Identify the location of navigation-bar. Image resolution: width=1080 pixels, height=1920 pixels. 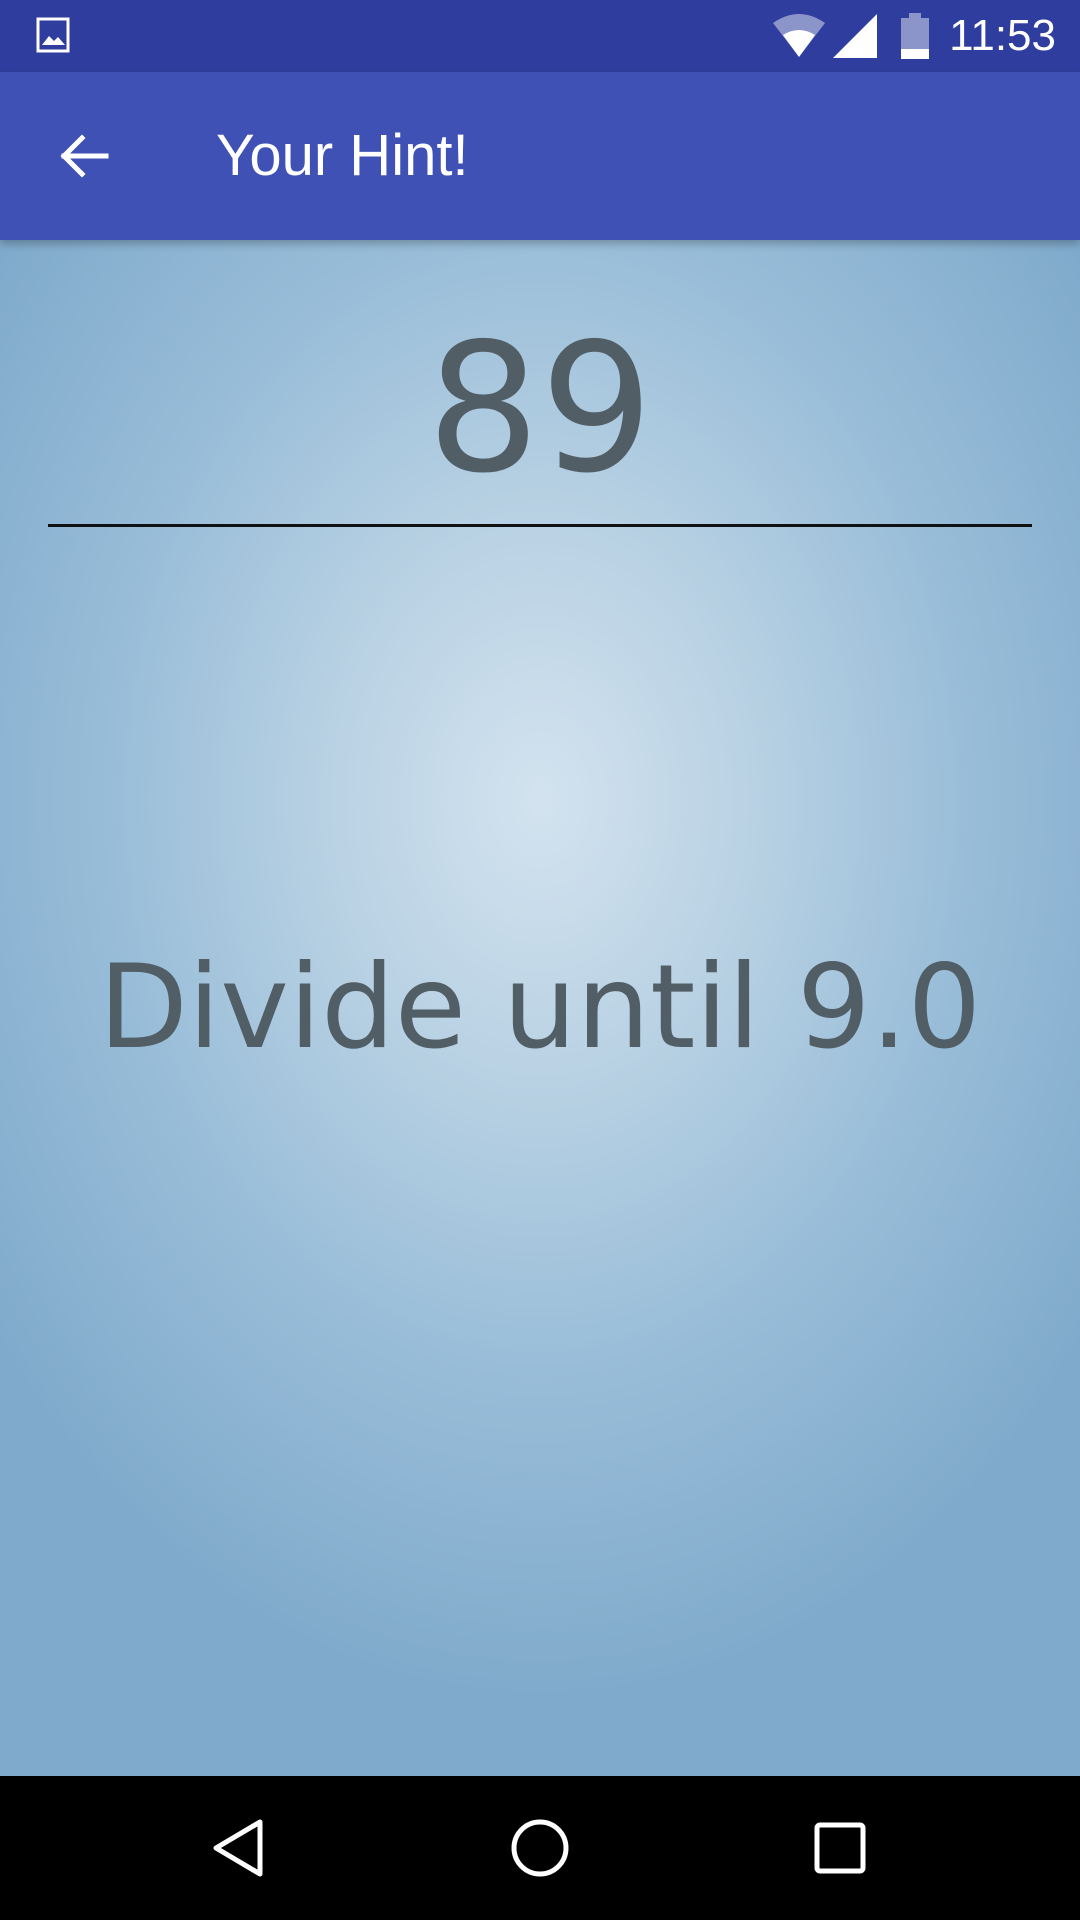
(540, 1848).